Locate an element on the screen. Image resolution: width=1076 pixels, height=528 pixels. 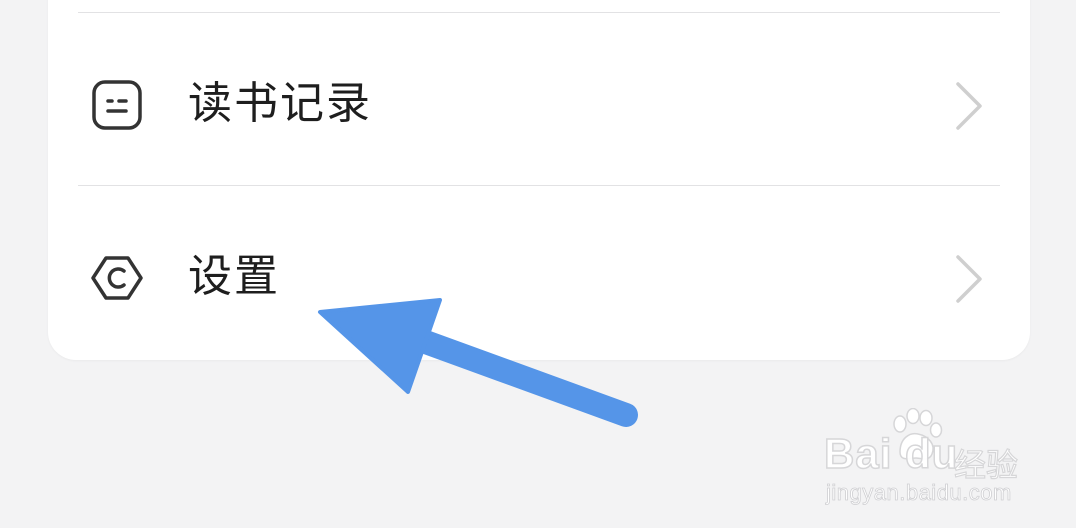
reading-record-icon is located at coordinates (117, 105).